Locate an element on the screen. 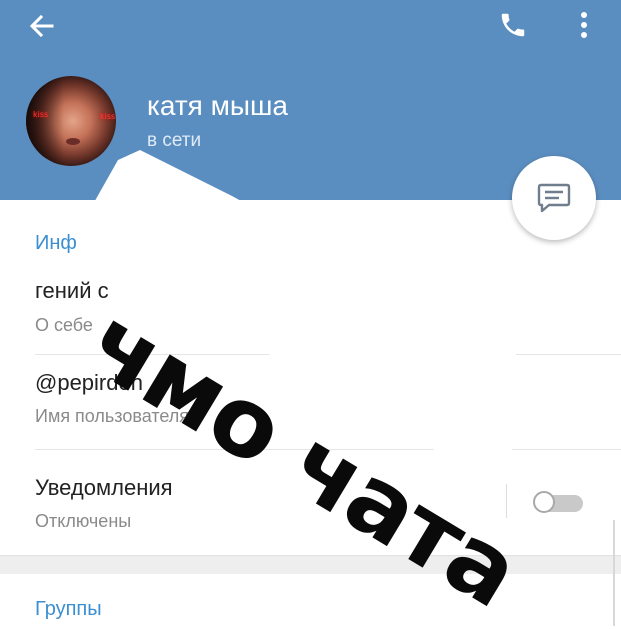  arrow-left-icon is located at coordinates (41, 26).